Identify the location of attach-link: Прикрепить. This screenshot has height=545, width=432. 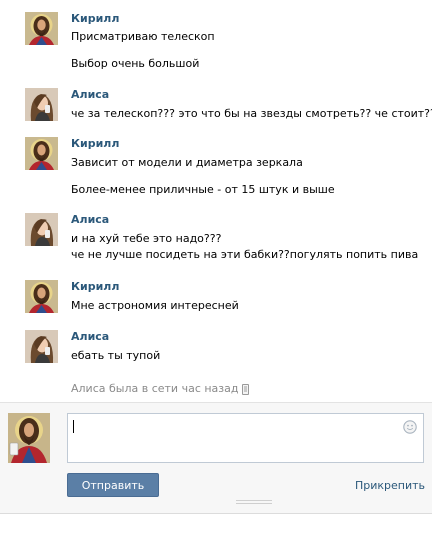
(390, 486).